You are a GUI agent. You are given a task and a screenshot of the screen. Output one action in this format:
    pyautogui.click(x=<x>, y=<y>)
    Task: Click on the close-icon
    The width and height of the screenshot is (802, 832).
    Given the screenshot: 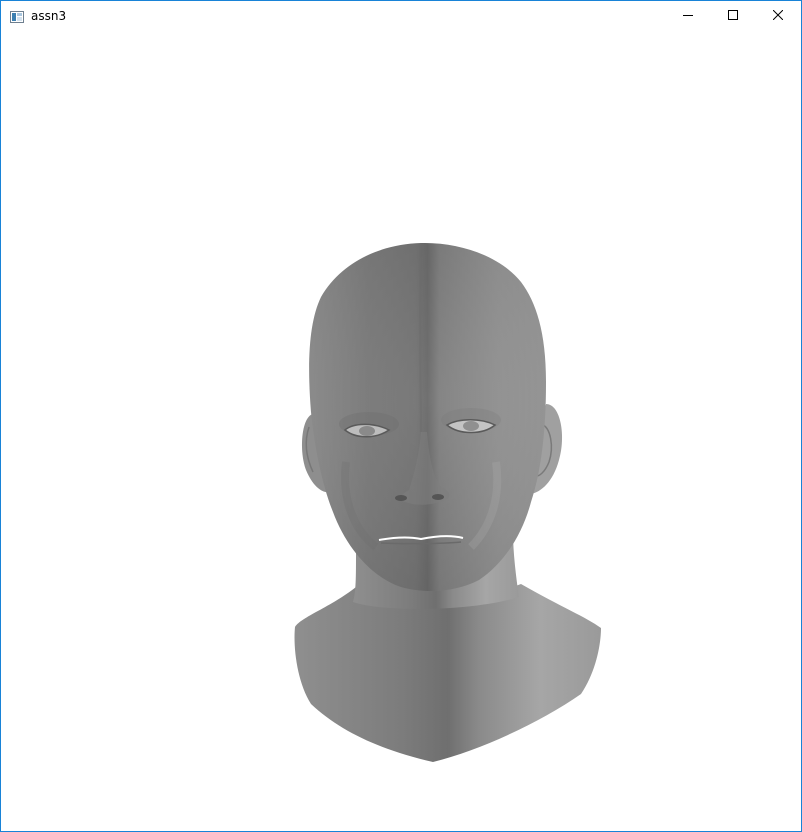 What is the action you would take?
    pyautogui.click(x=778, y=16)
    